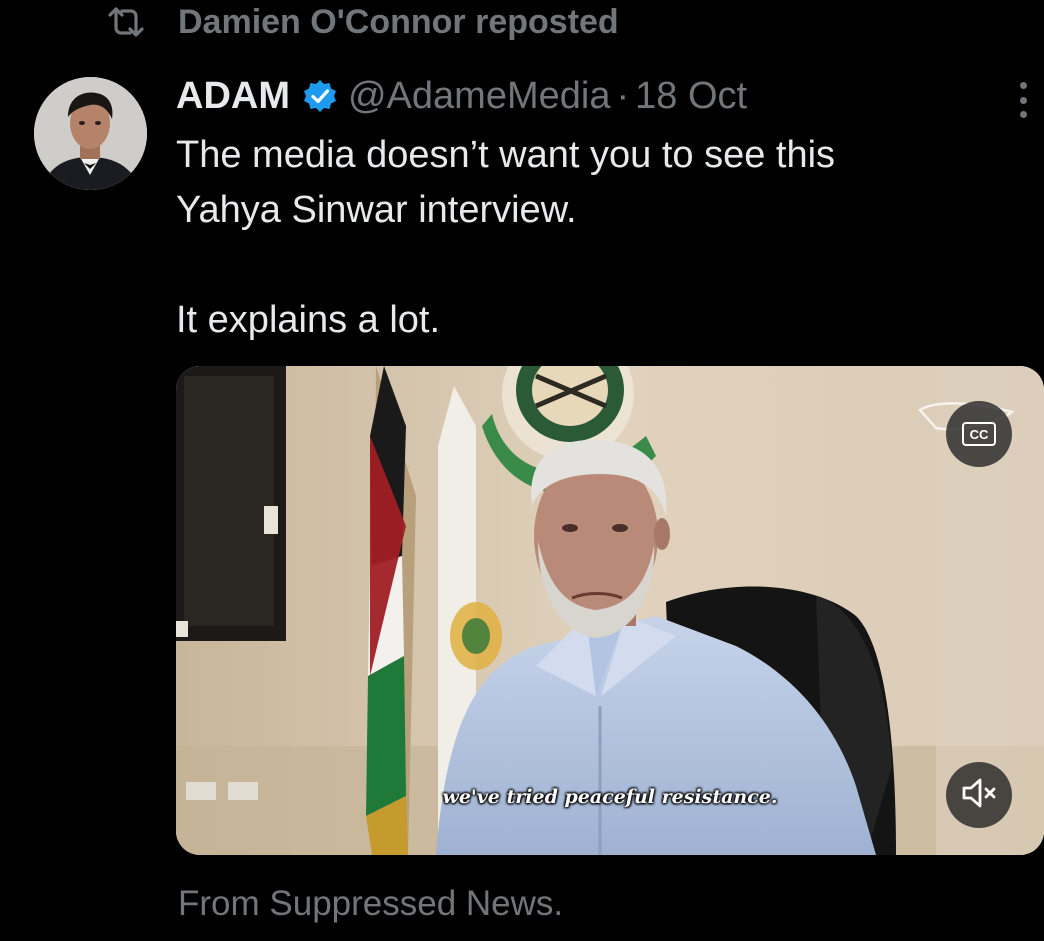 Image resolution: width=1044 pixels, height=941 pixels. I want to click on media-source-text: From Suppressed News., so click(371, 903).